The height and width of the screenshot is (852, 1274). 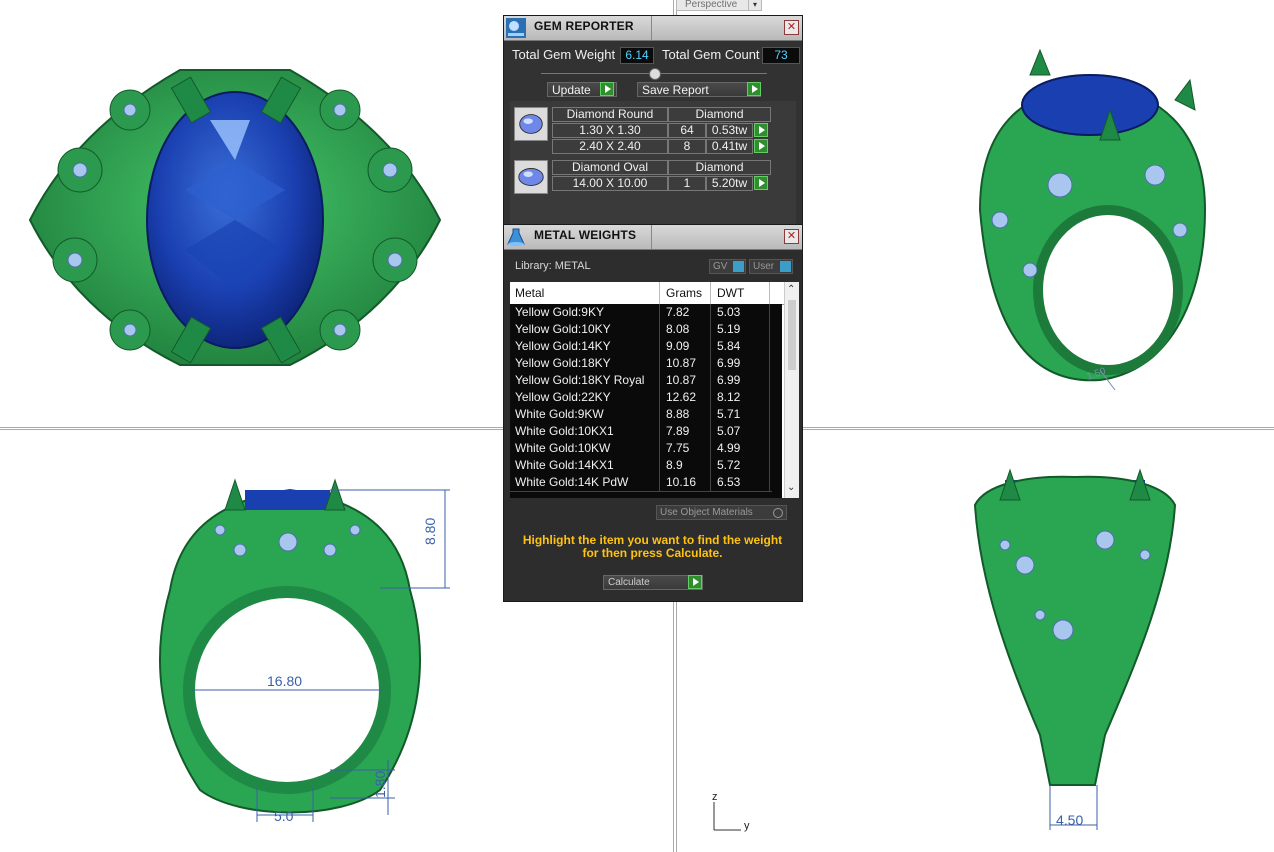 What do you see at coordinates (730, 293) in the screenshot?
I see `column-dwt: DWT` at bounding box center [730, 293].